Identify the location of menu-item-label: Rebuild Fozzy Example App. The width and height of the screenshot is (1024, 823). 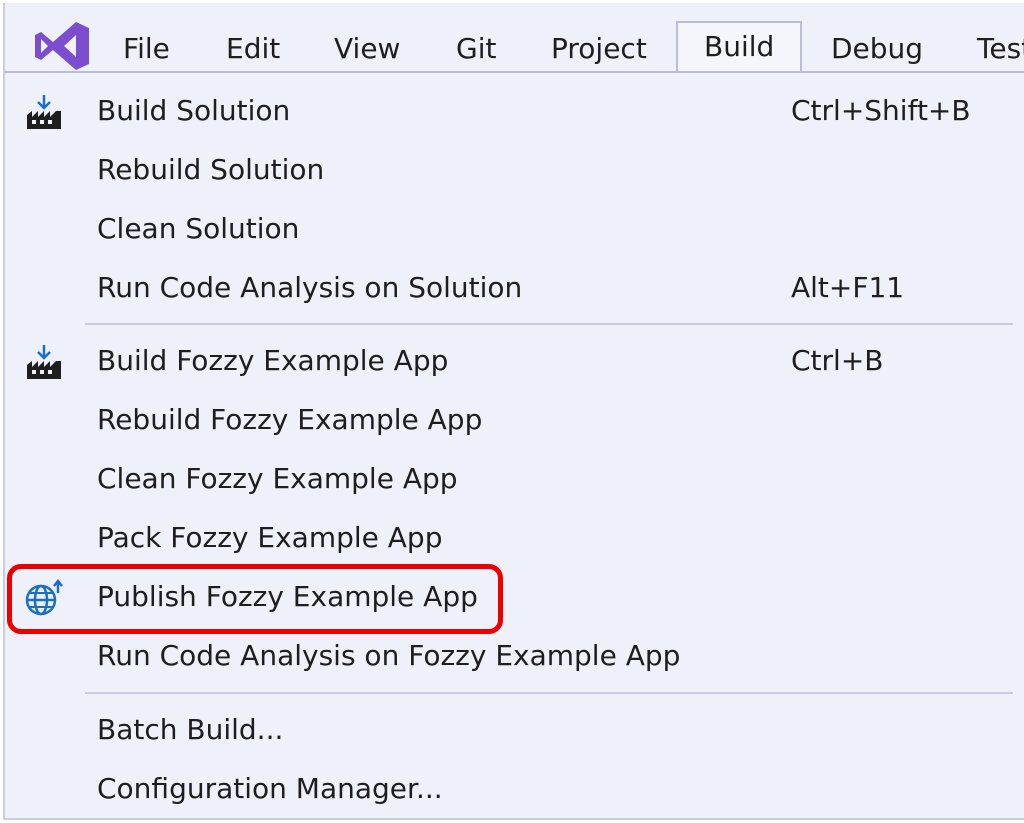
(290, 419).